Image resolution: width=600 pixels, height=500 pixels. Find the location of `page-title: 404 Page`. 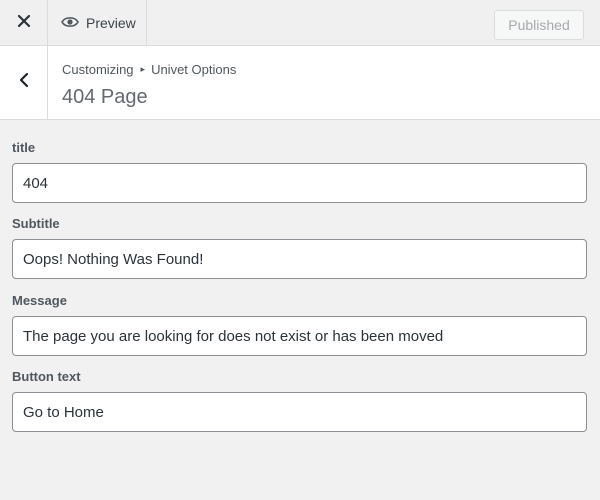

page-title: 404 Page is located at coordinates (105, 97).